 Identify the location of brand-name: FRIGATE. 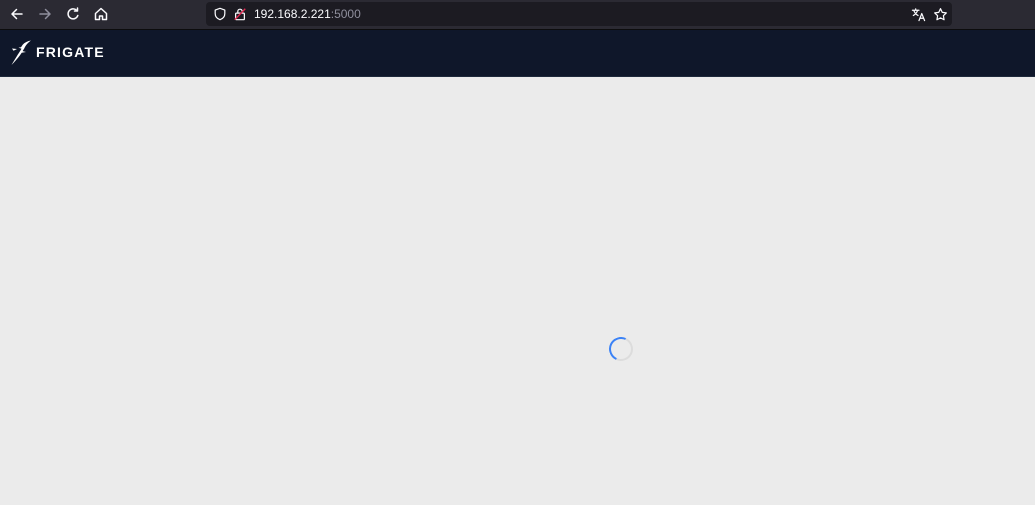
(70, 52).